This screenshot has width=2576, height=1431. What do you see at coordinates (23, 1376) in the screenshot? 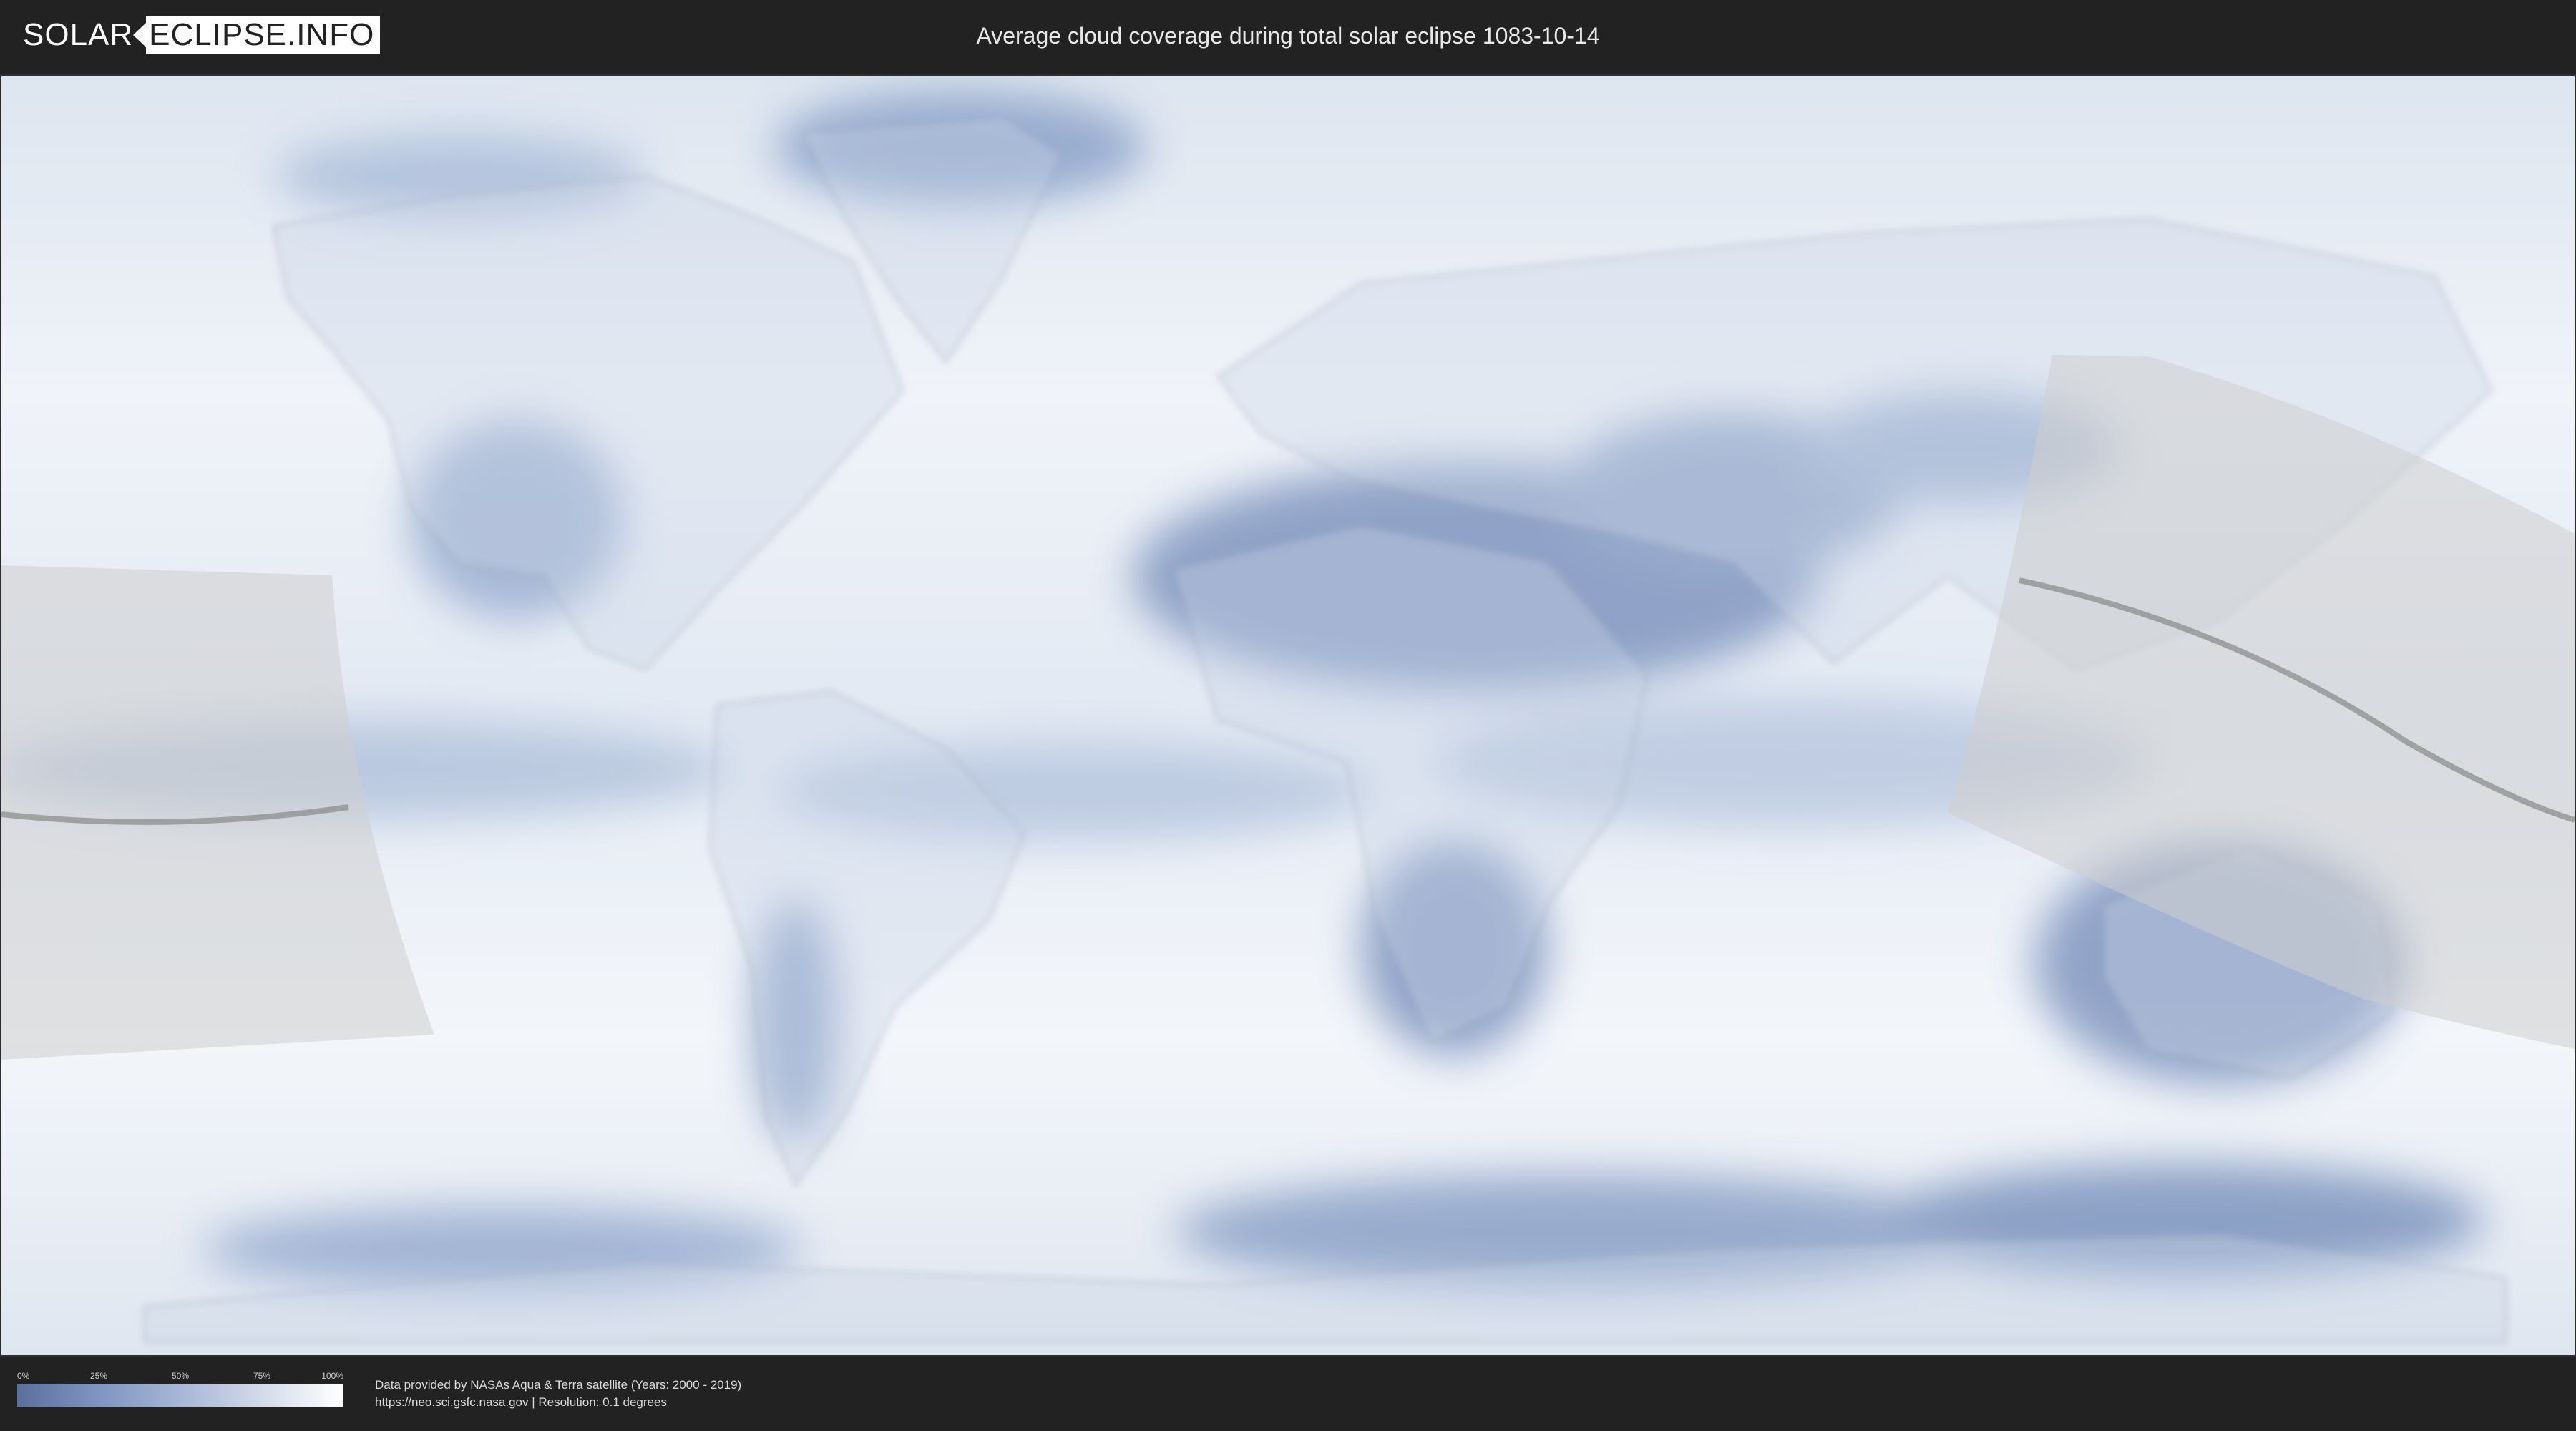
I see `legend-tick-0: 0%` at bounding box center [23, 1376].